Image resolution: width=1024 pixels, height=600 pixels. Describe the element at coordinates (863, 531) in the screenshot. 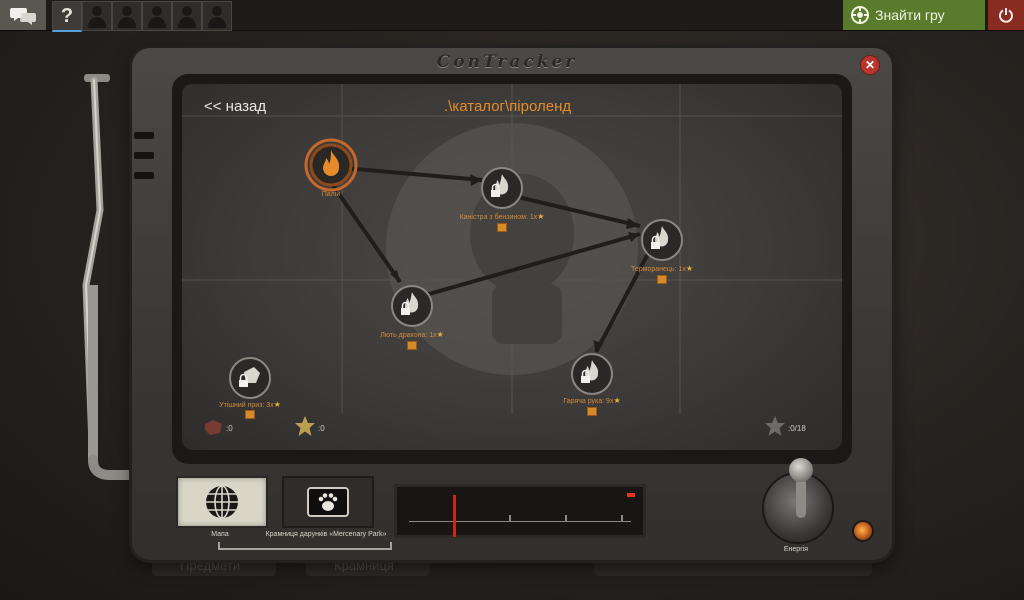

I see `status-light` at that location.